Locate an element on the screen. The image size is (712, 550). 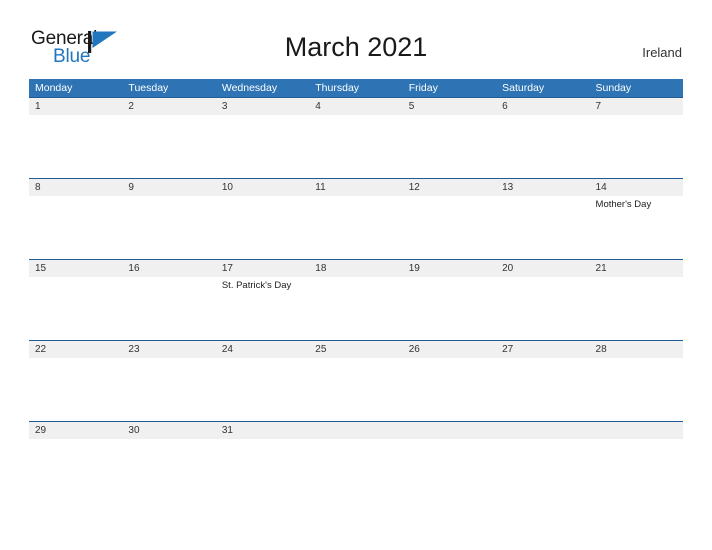
day-number: 28 is located at coordinates (636, 349).